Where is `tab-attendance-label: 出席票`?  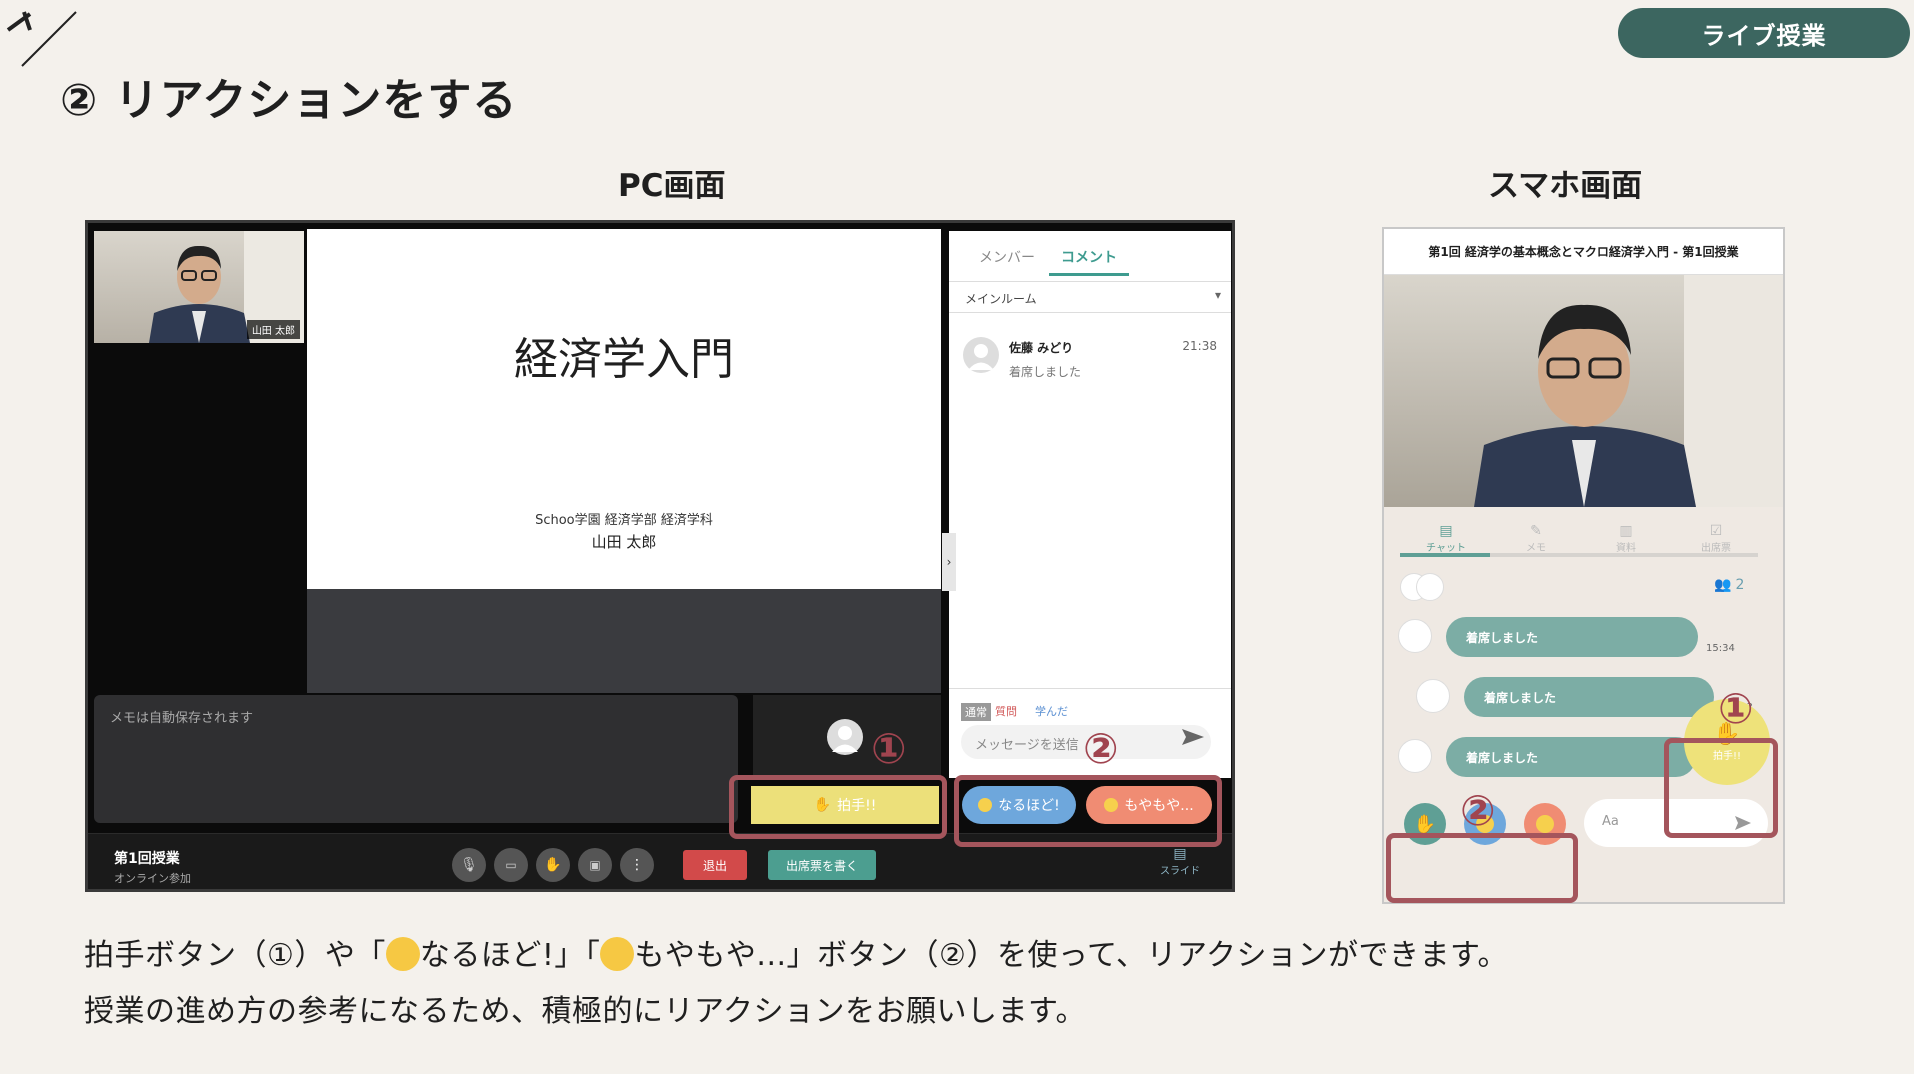
tab-attendance-label: 出席票 is located at coordinates (1716, 548).